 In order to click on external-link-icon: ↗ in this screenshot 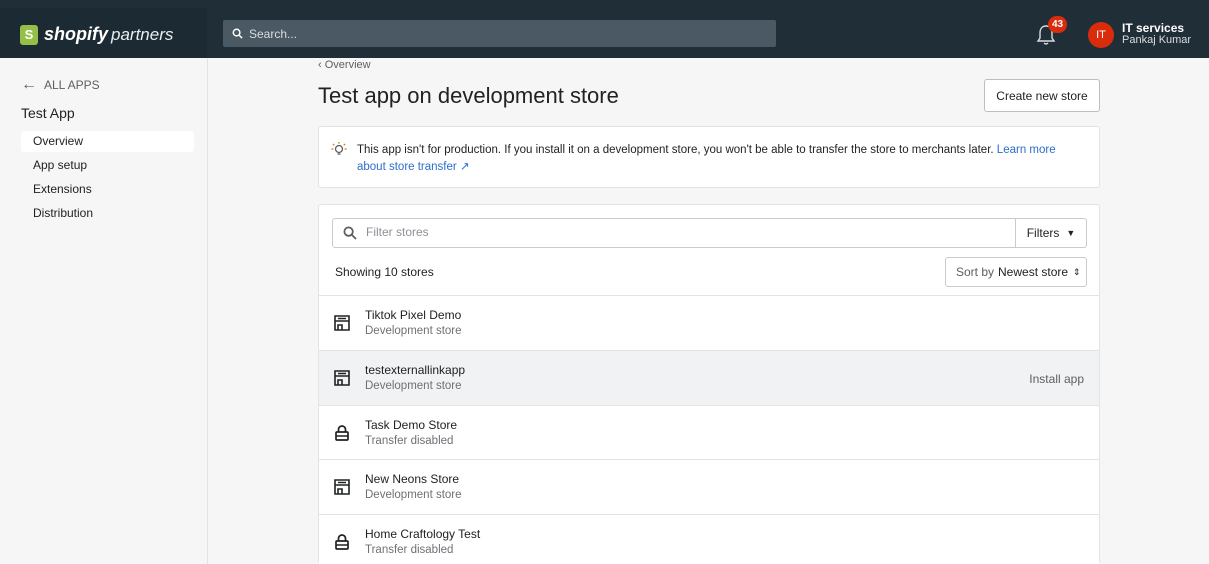, I will do `click(464, 167)`.